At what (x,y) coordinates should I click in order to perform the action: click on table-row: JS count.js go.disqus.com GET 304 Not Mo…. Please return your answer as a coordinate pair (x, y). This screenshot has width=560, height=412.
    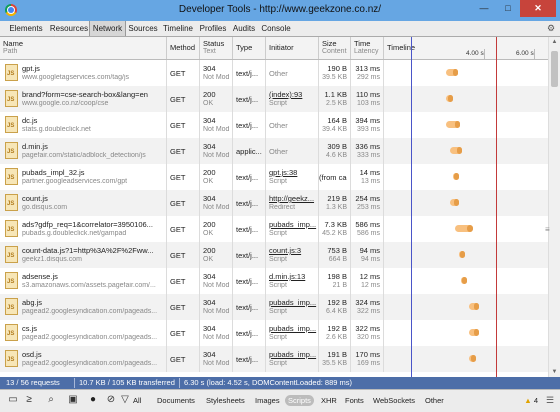
    Looking at the image, I should click on (274, 203).